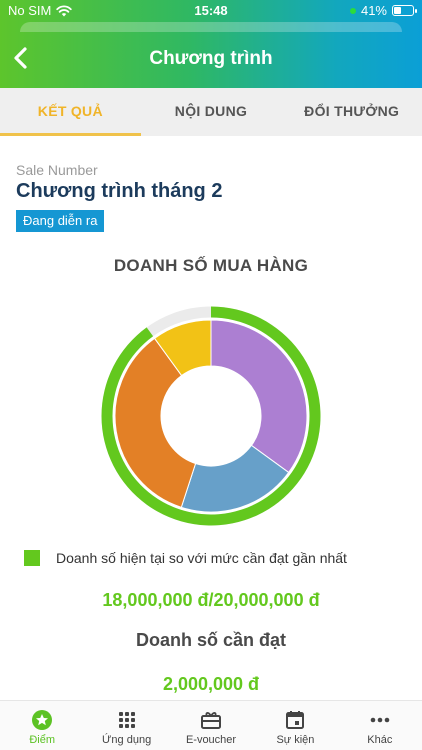 Image resolution: width=422 pixels, height=750 pixels. What do you see at coordinates (352, 10) in the screenshot?
I see `location-dot-icon` at bounding box center [352, 10].